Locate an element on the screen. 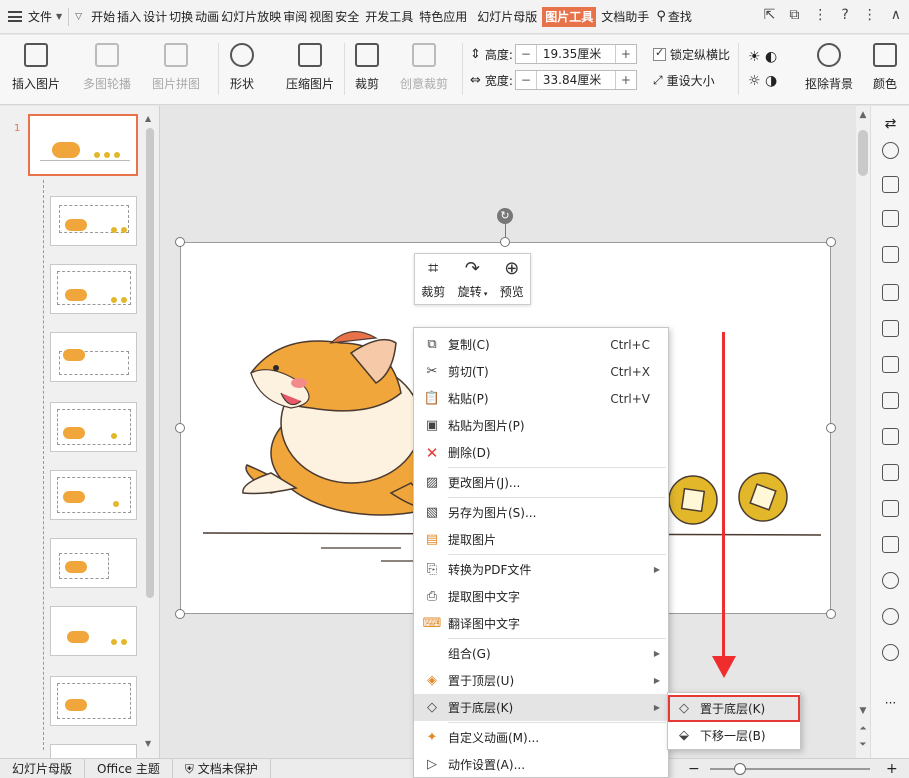 The width and height of the screenshot is (909, 778). crop-button: 裁剪 is located at coordinates (367, 67).